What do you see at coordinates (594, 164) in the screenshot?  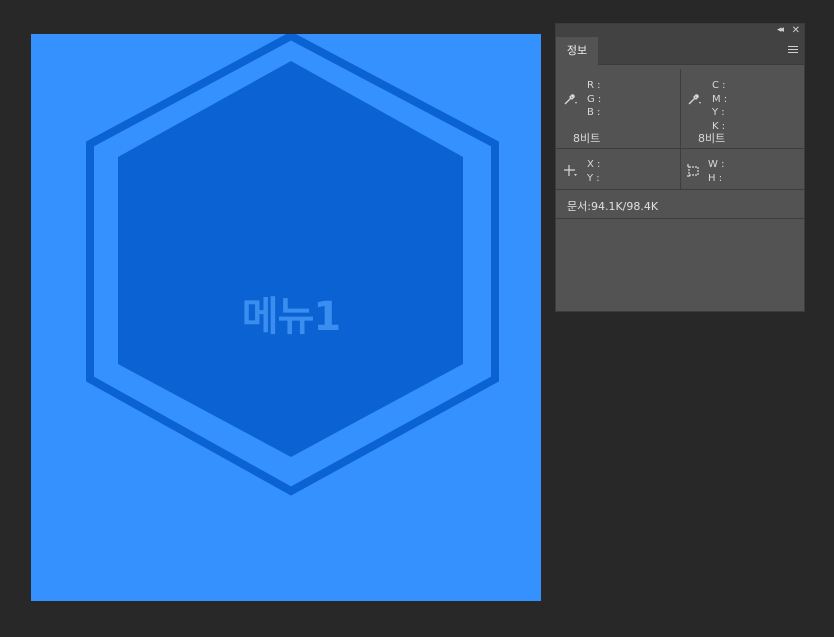 I see `pos-x: X :` at bounding box center [594, 164].